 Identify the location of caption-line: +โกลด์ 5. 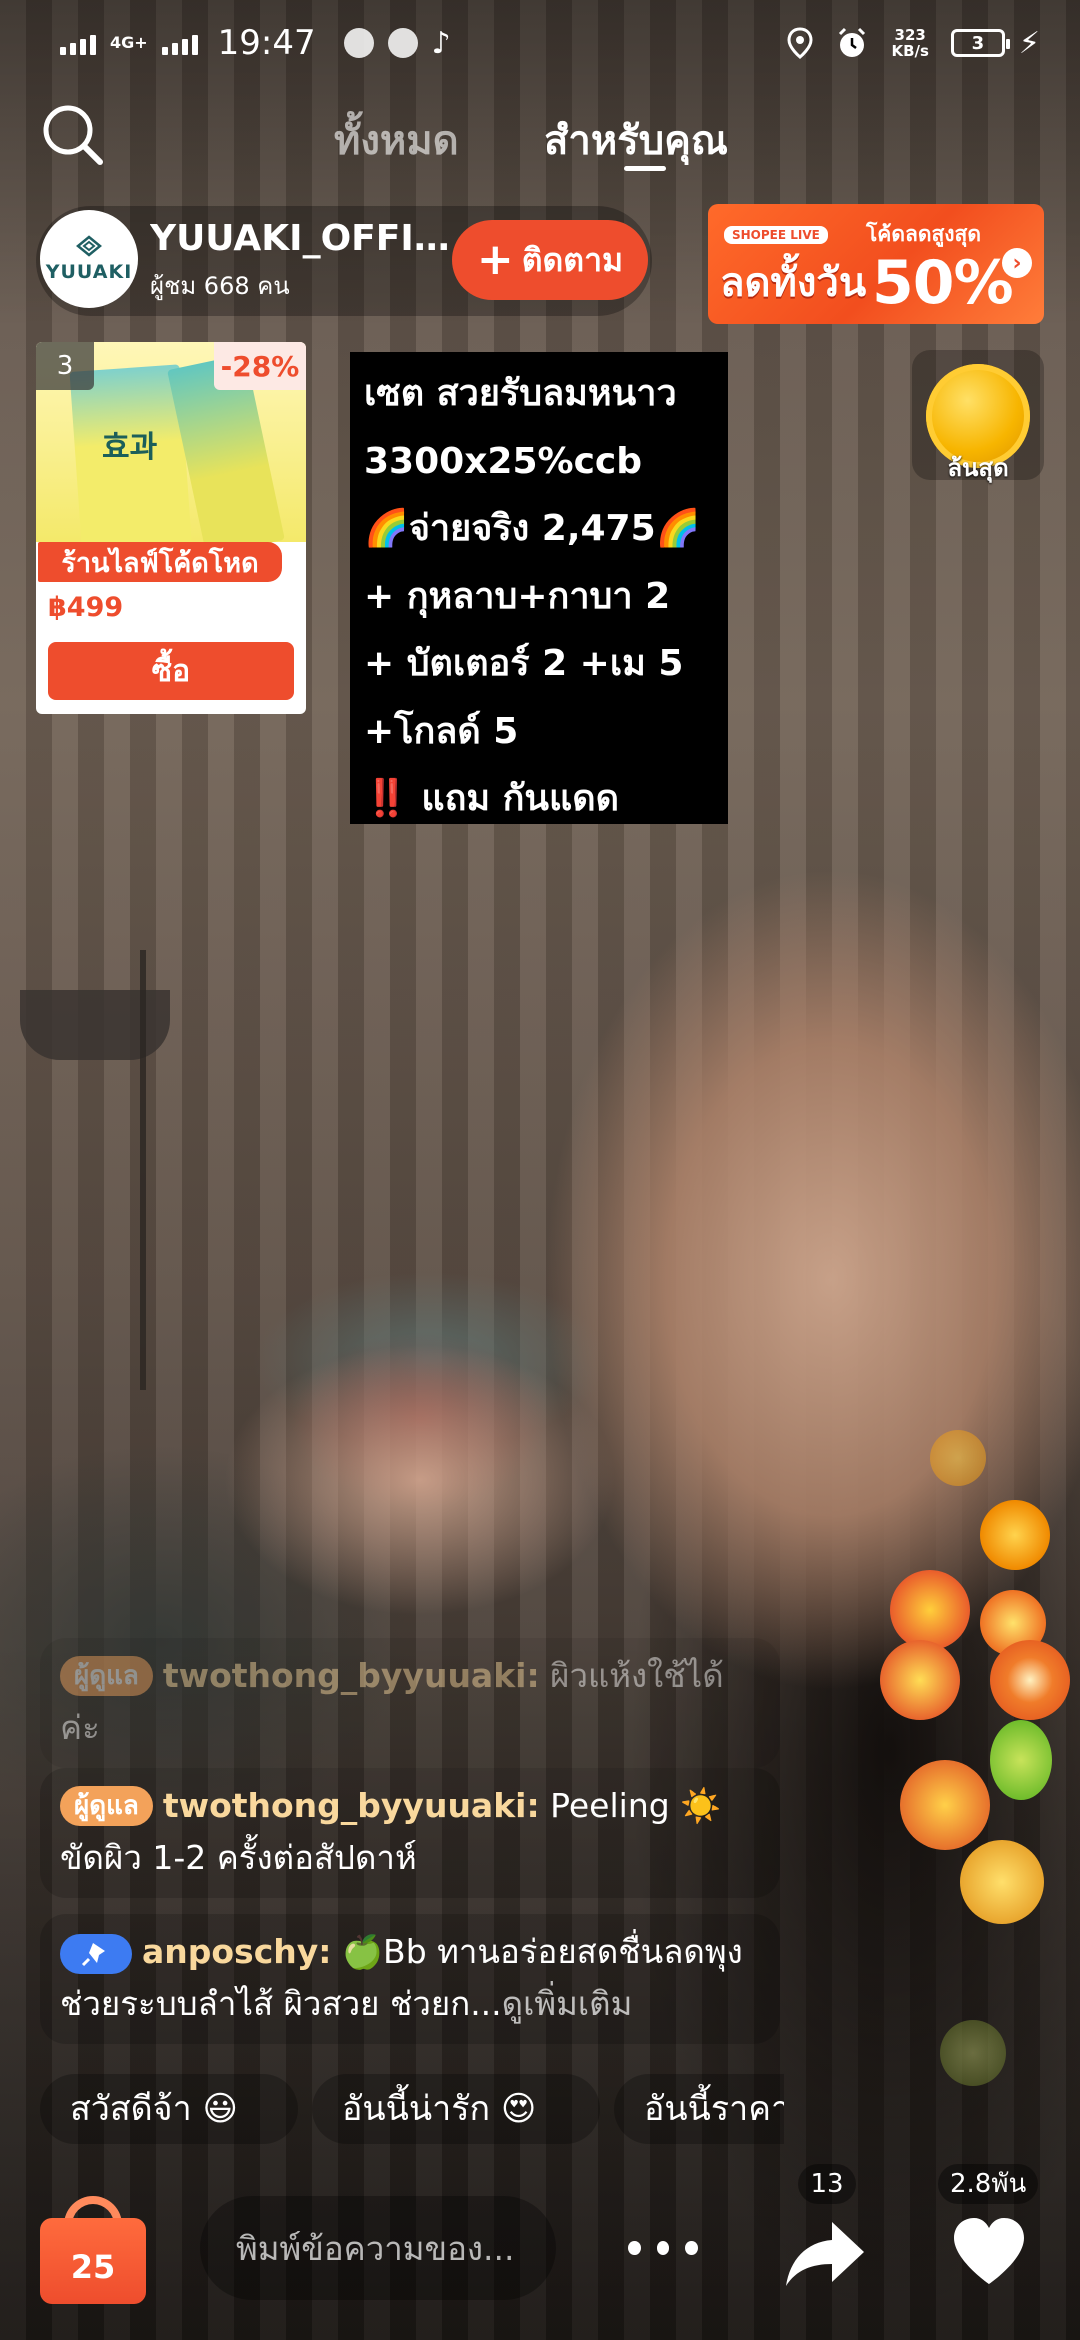
(441, 731).